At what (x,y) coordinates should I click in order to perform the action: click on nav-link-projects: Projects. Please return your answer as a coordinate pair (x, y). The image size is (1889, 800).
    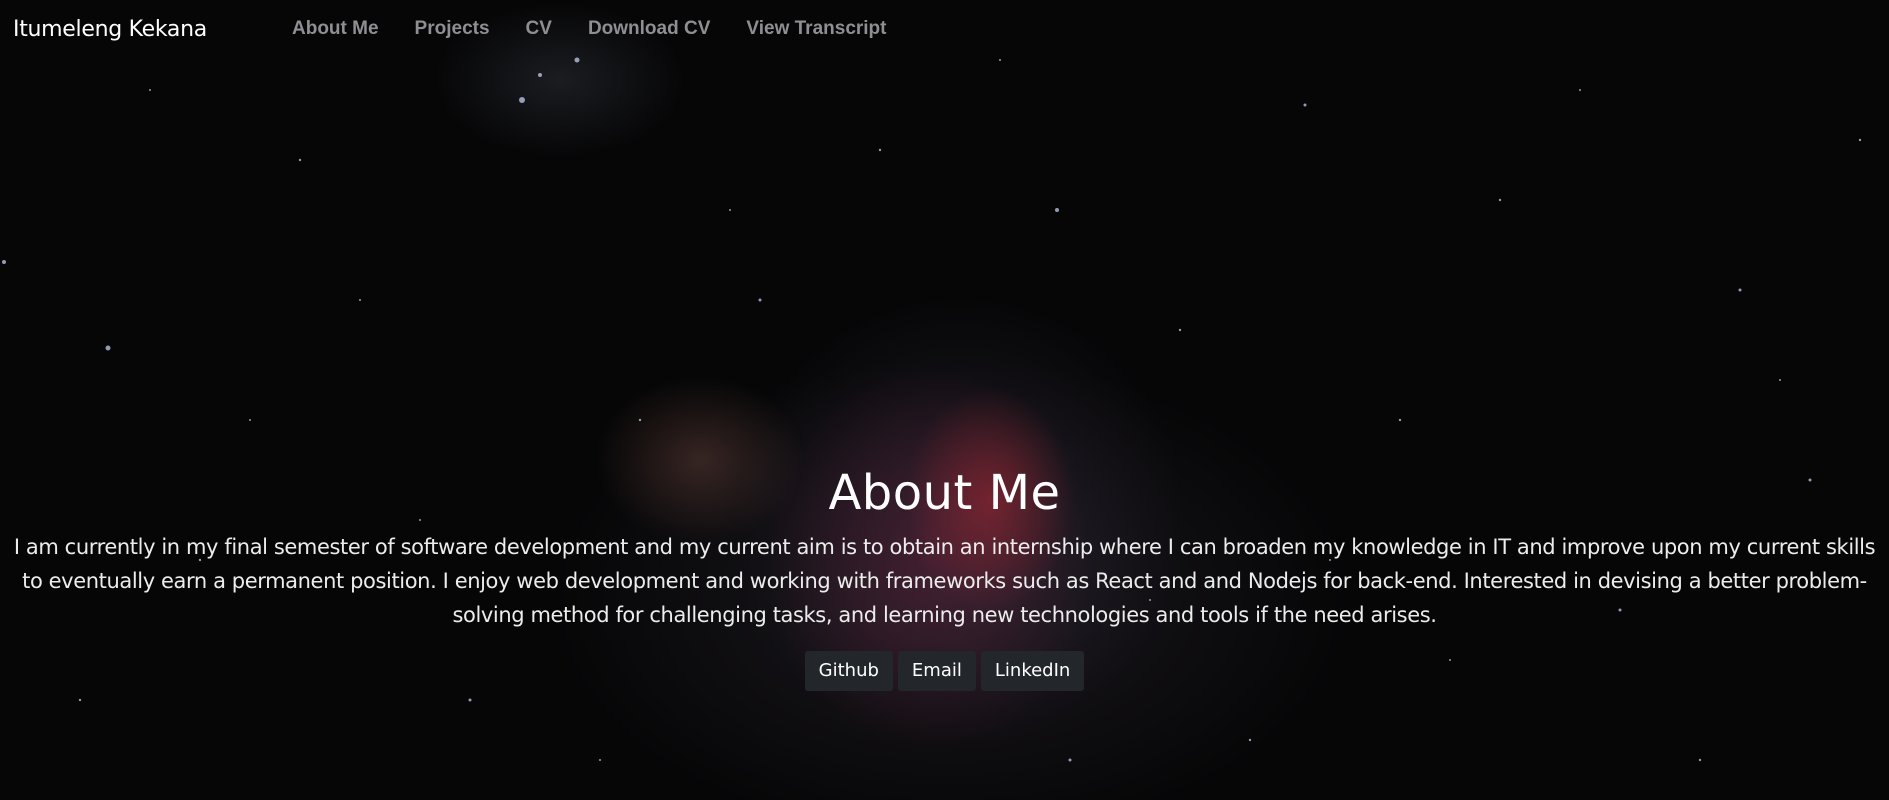
    Looking at the image, I should click on (452, 29).